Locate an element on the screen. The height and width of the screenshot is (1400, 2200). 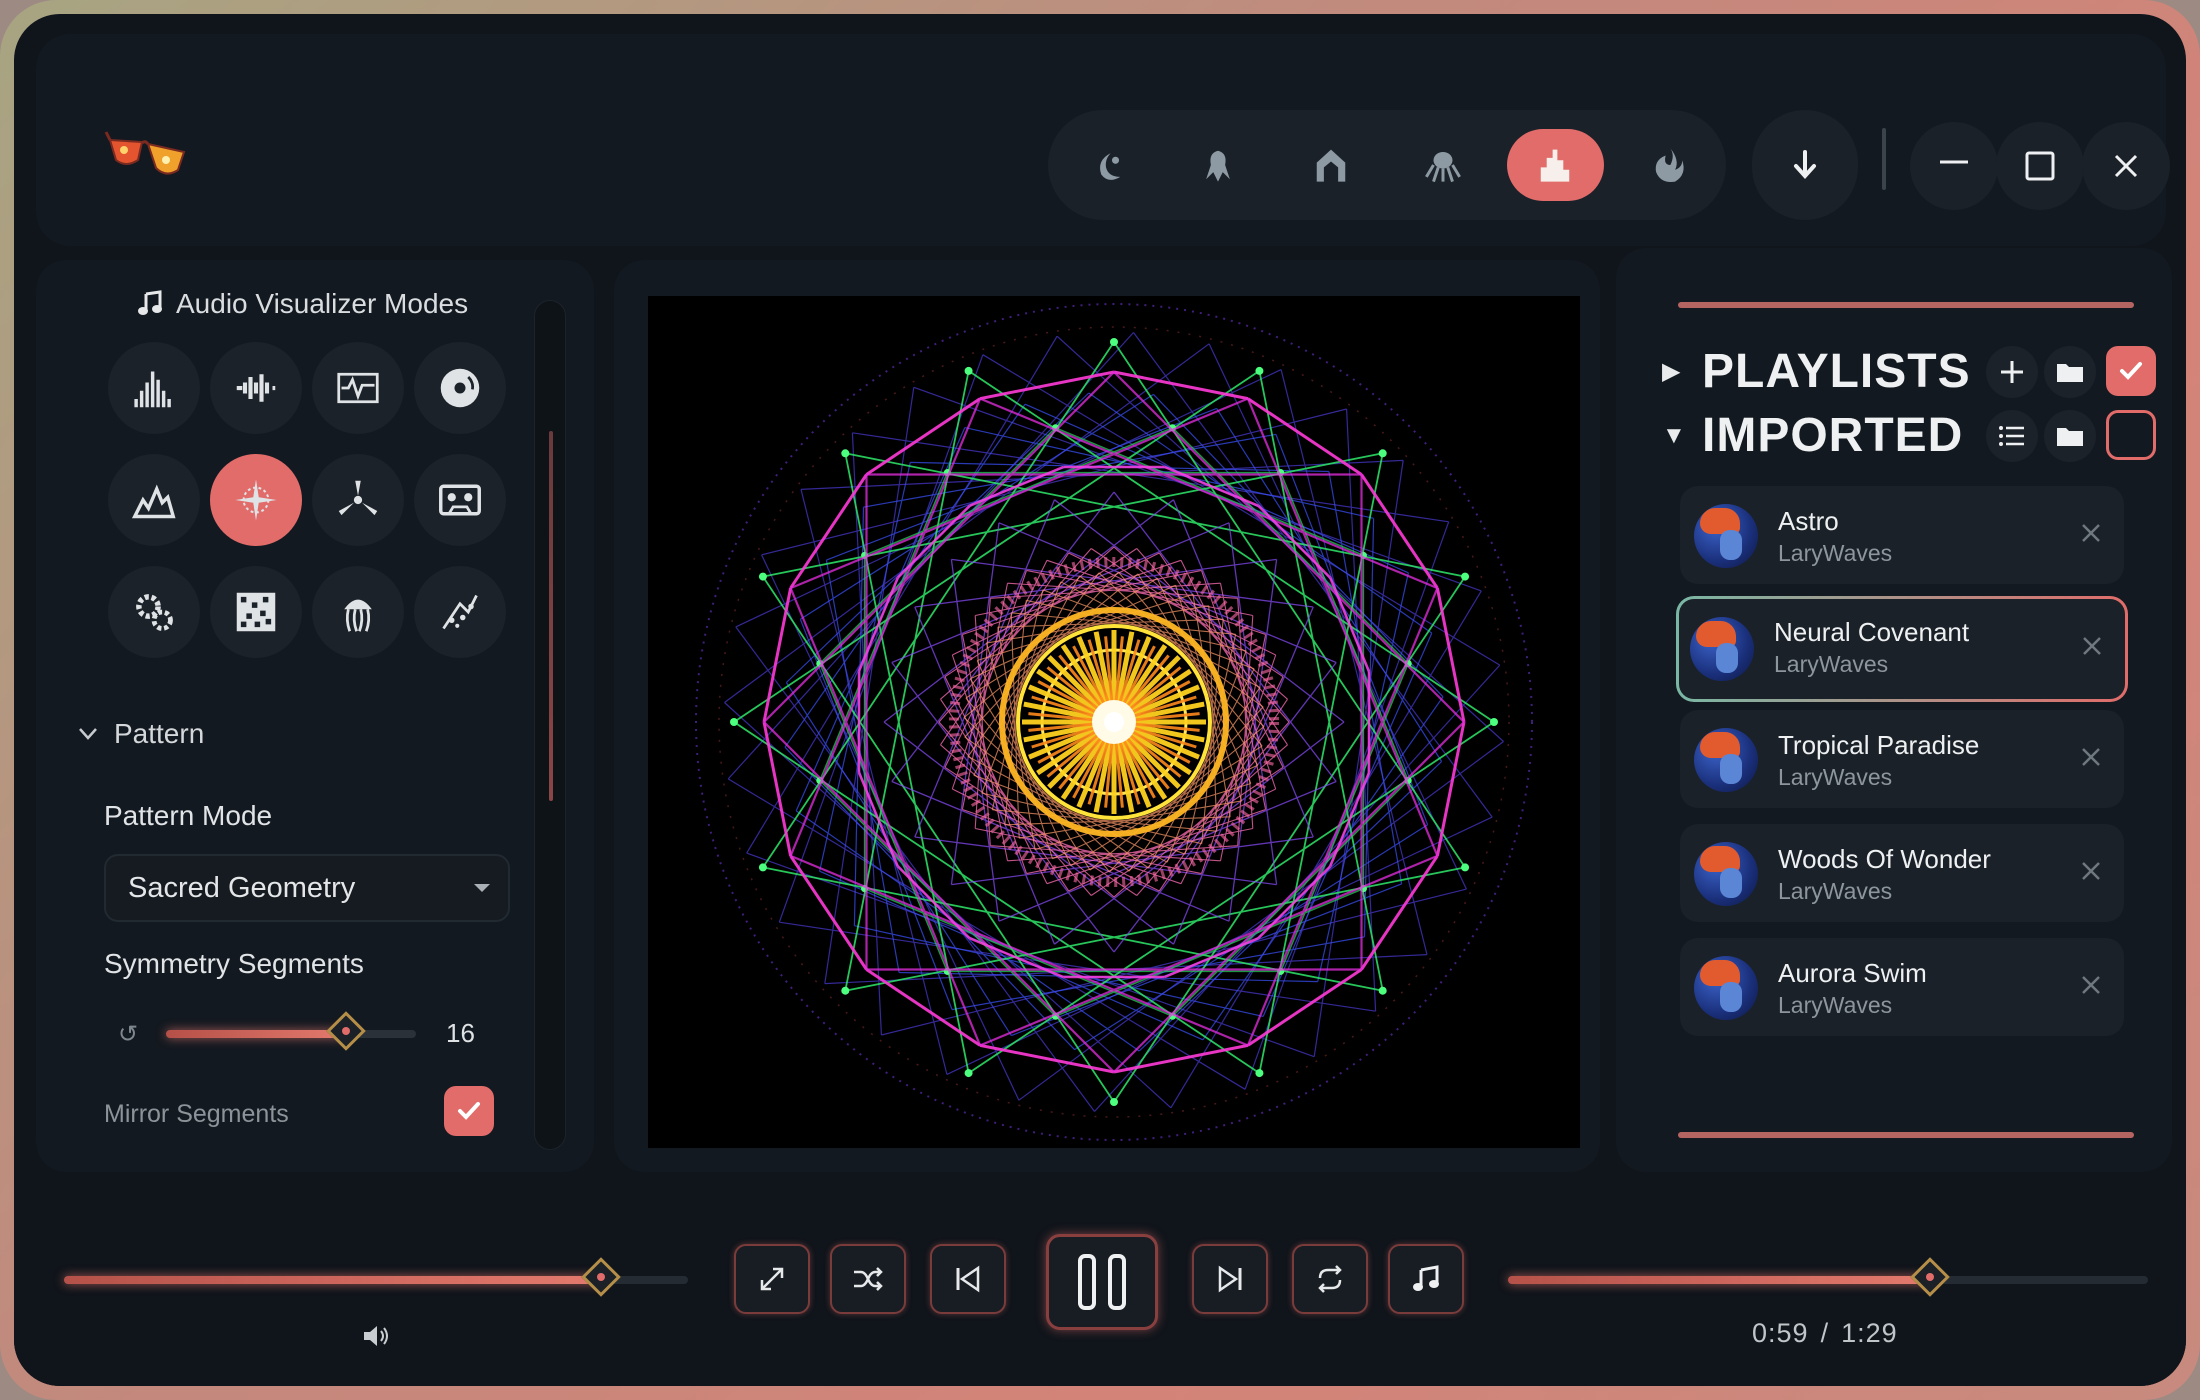
imported-folder-button is located at coordinates (2070, 436).